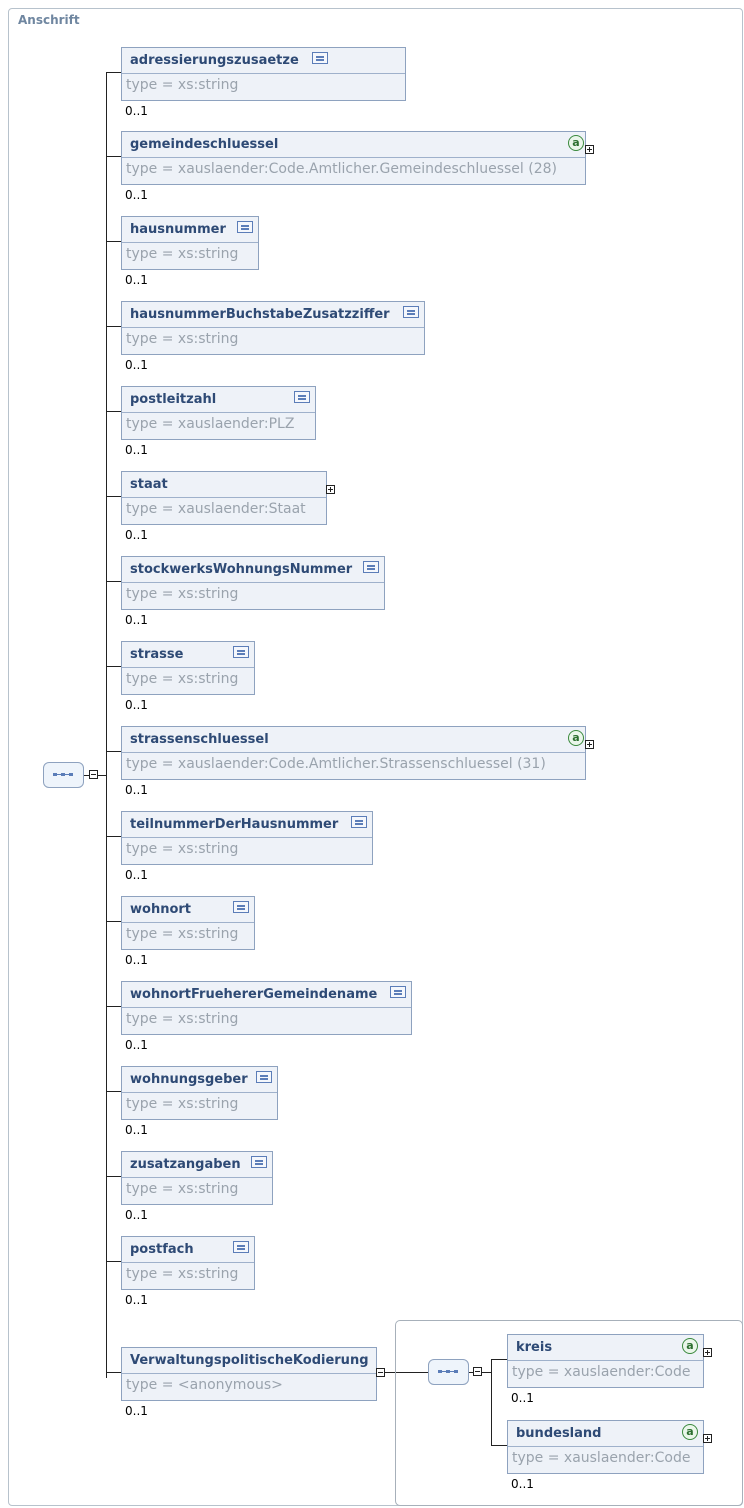 The width and height of the screenshot is (744, 1508). I want to click on element-box-hausnummer: hausnummer type = xs:string, so click(190, 243).